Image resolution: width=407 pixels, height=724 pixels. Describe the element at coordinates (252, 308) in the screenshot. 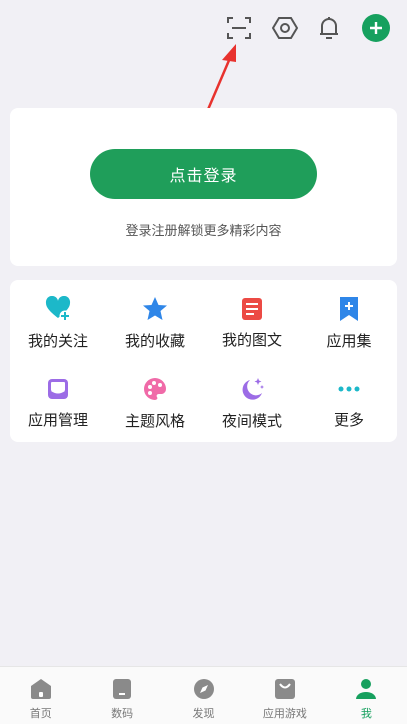

I see `document-icon` at that location.